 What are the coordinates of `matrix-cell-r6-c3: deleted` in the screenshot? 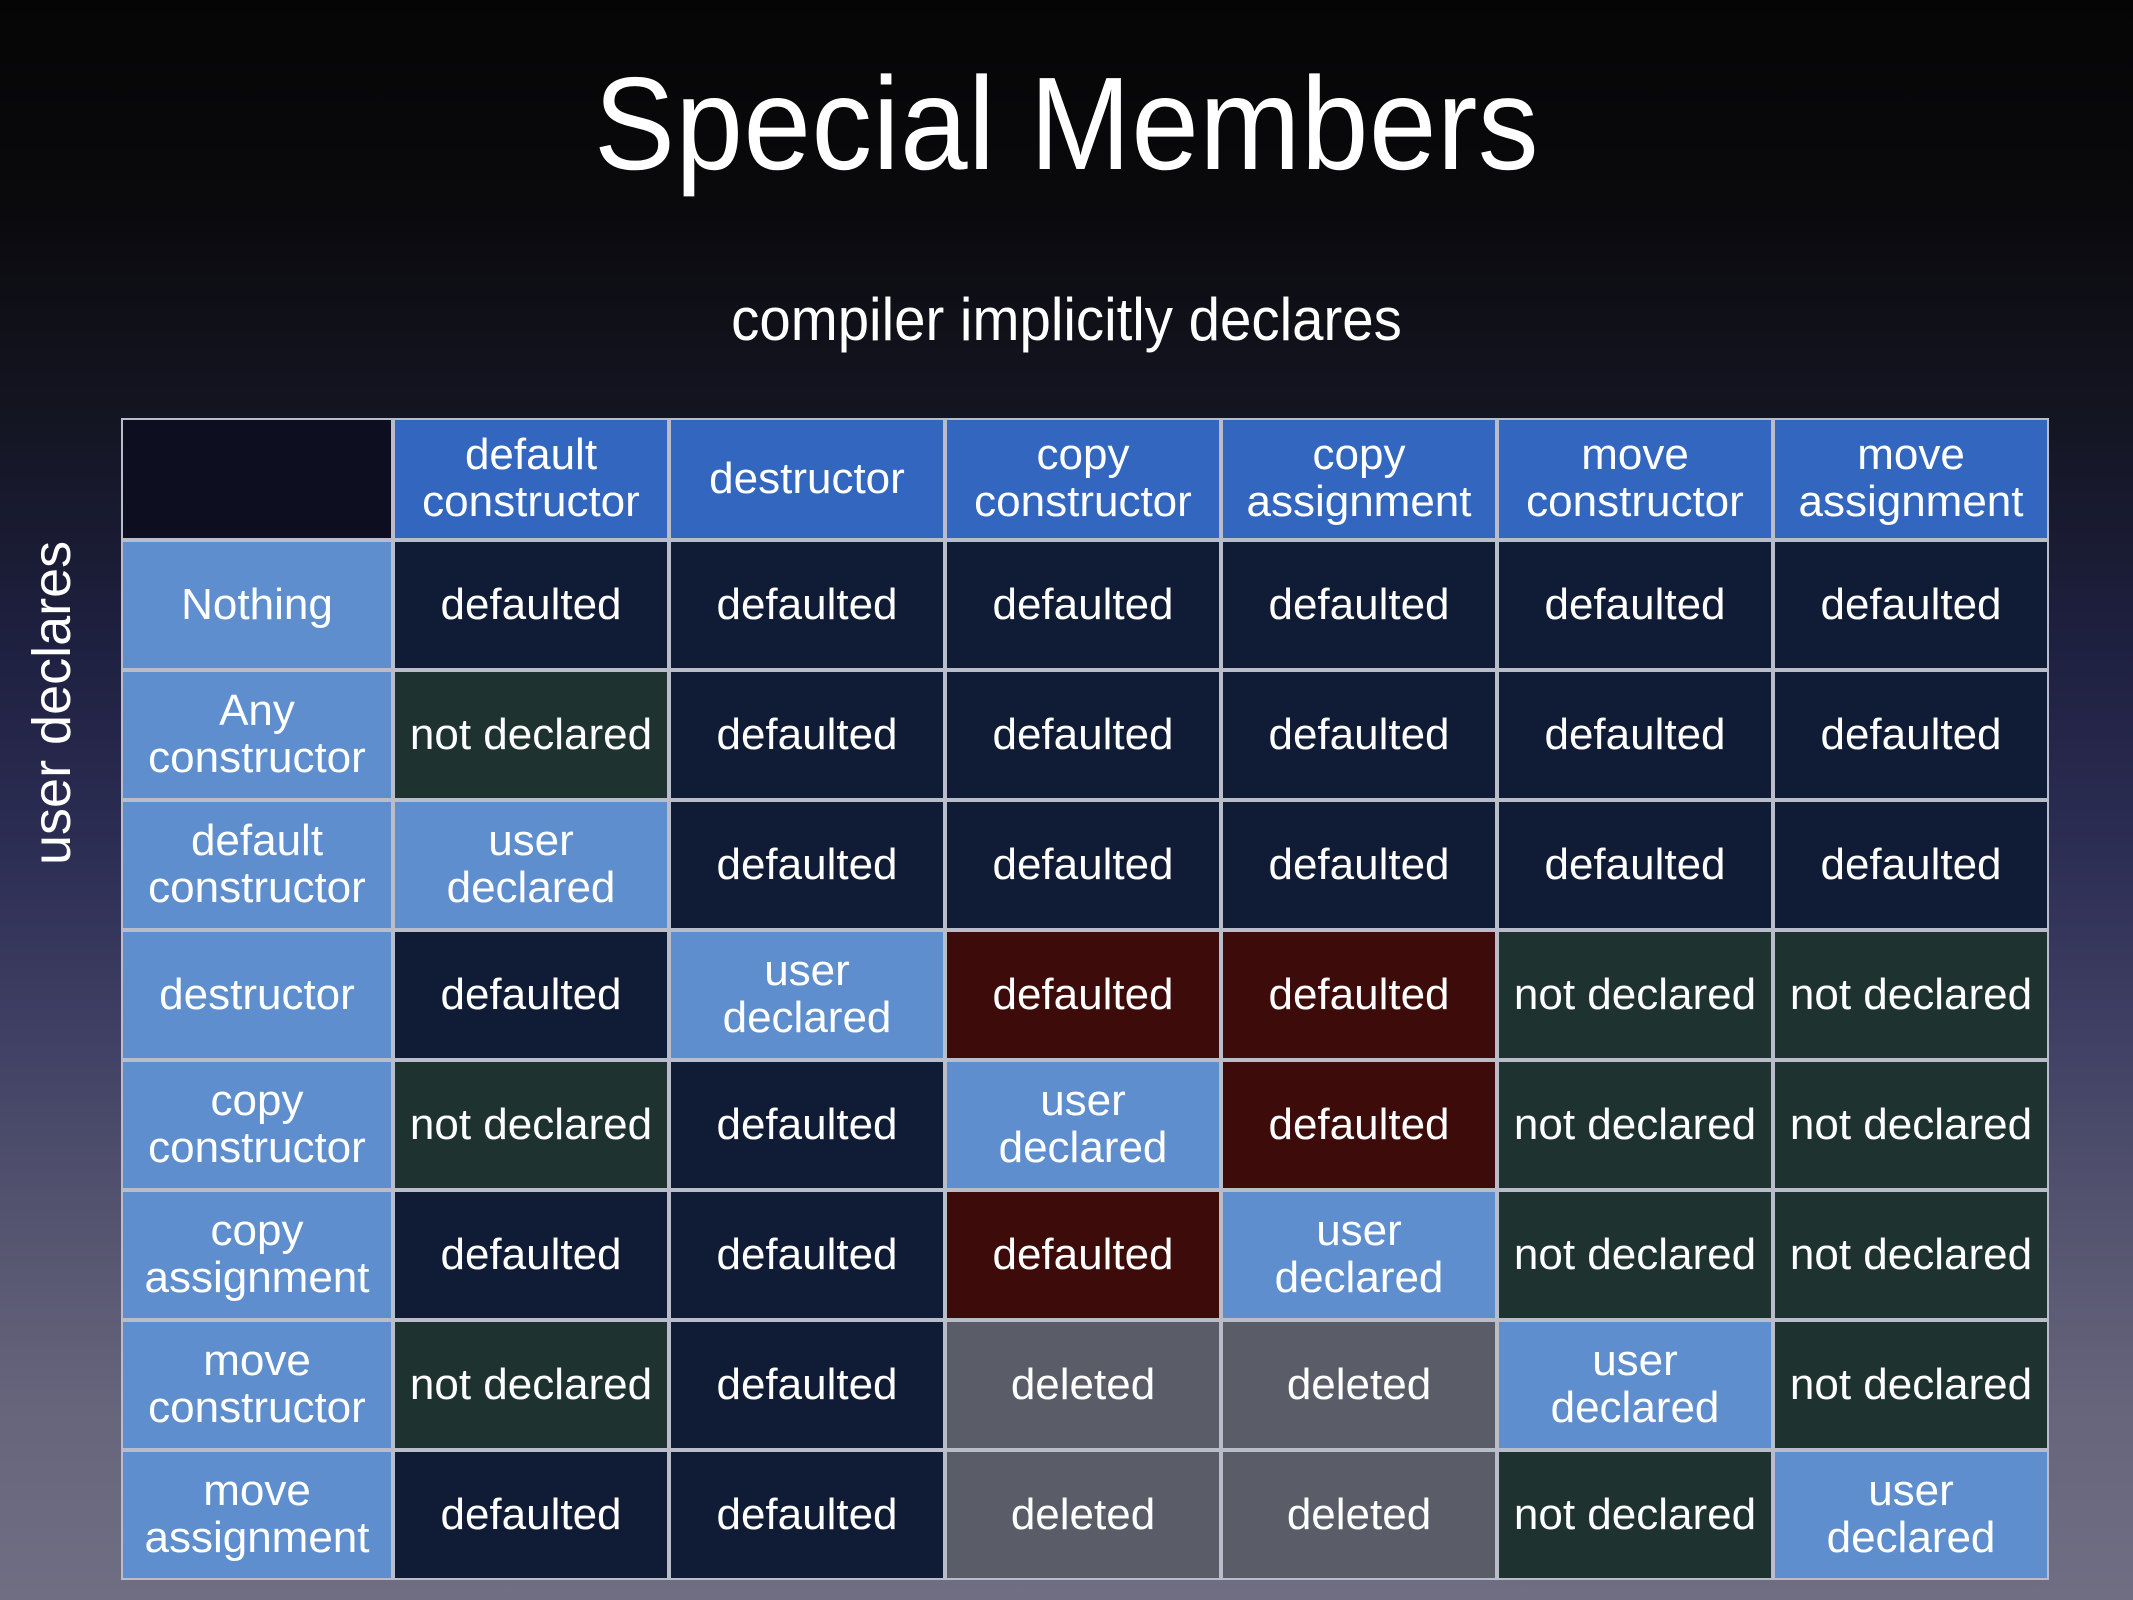 It's located at (1359, 1385).